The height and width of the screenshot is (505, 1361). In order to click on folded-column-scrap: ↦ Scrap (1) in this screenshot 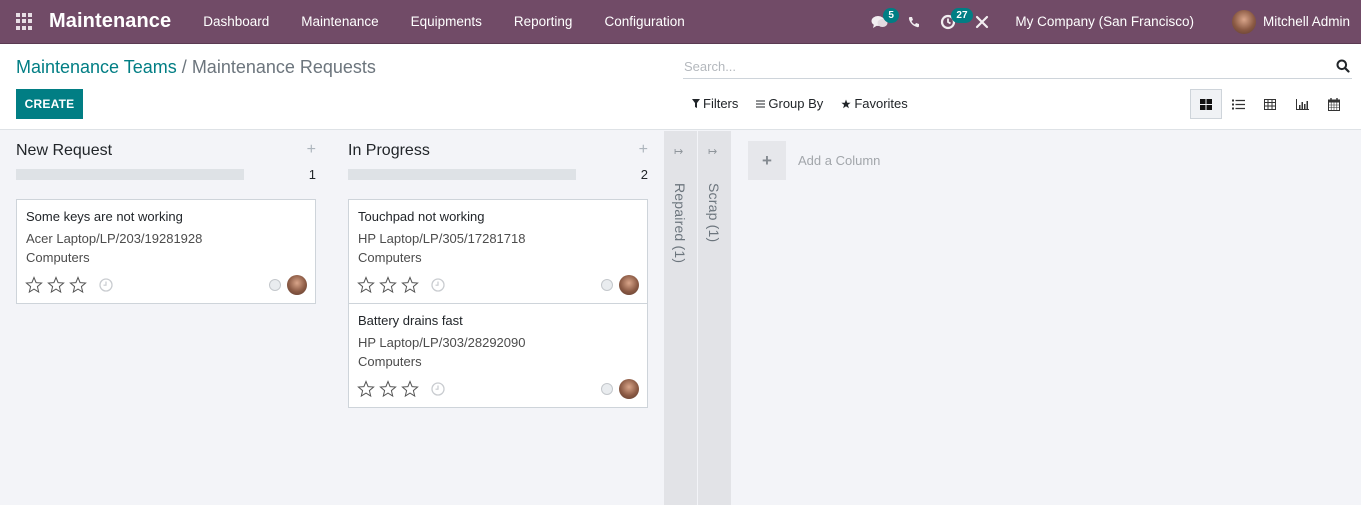, I will do `click(714, 318)`.